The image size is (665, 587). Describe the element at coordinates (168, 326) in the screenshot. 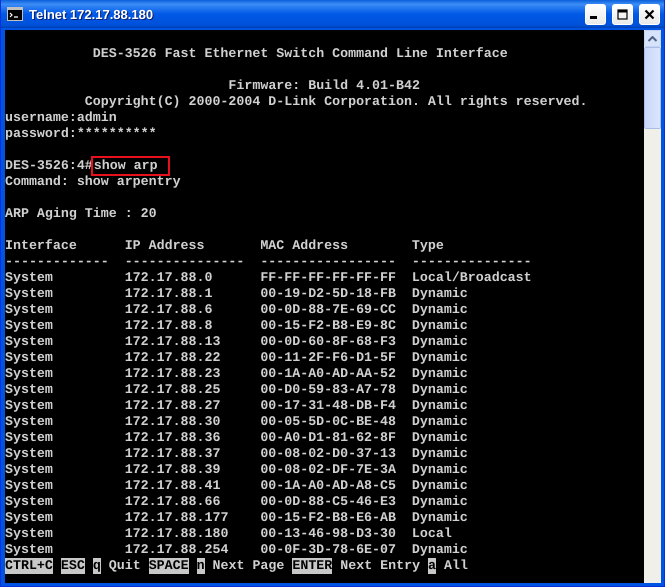

I see `table-cell: 172.17.88.8` at that location.